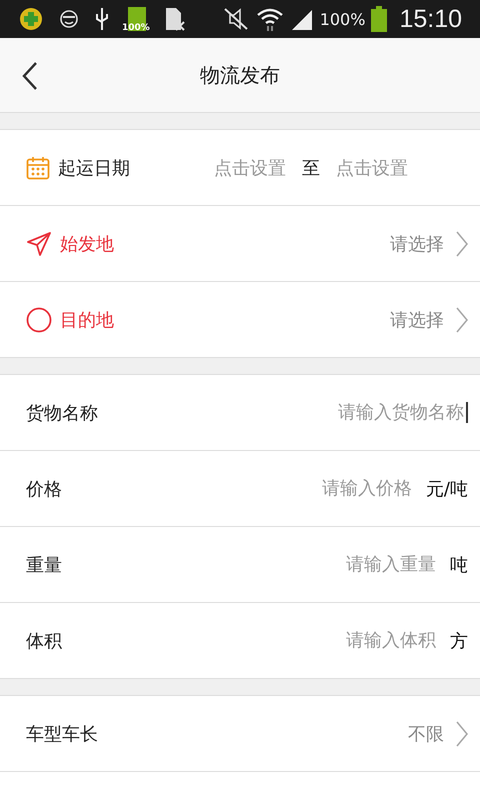  I want to click on battery-icon, so click(379, 19).